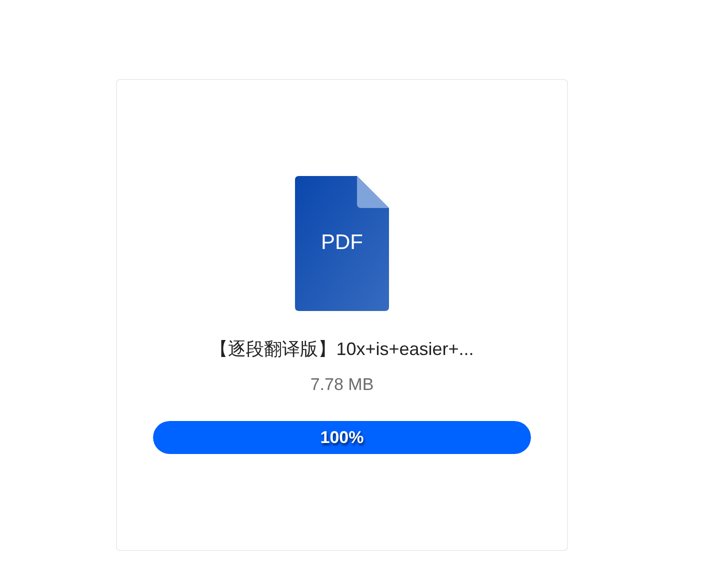 This screenshot has height=588, width=723. I want to click on progress-percentage: 100%, so click(342, 438).